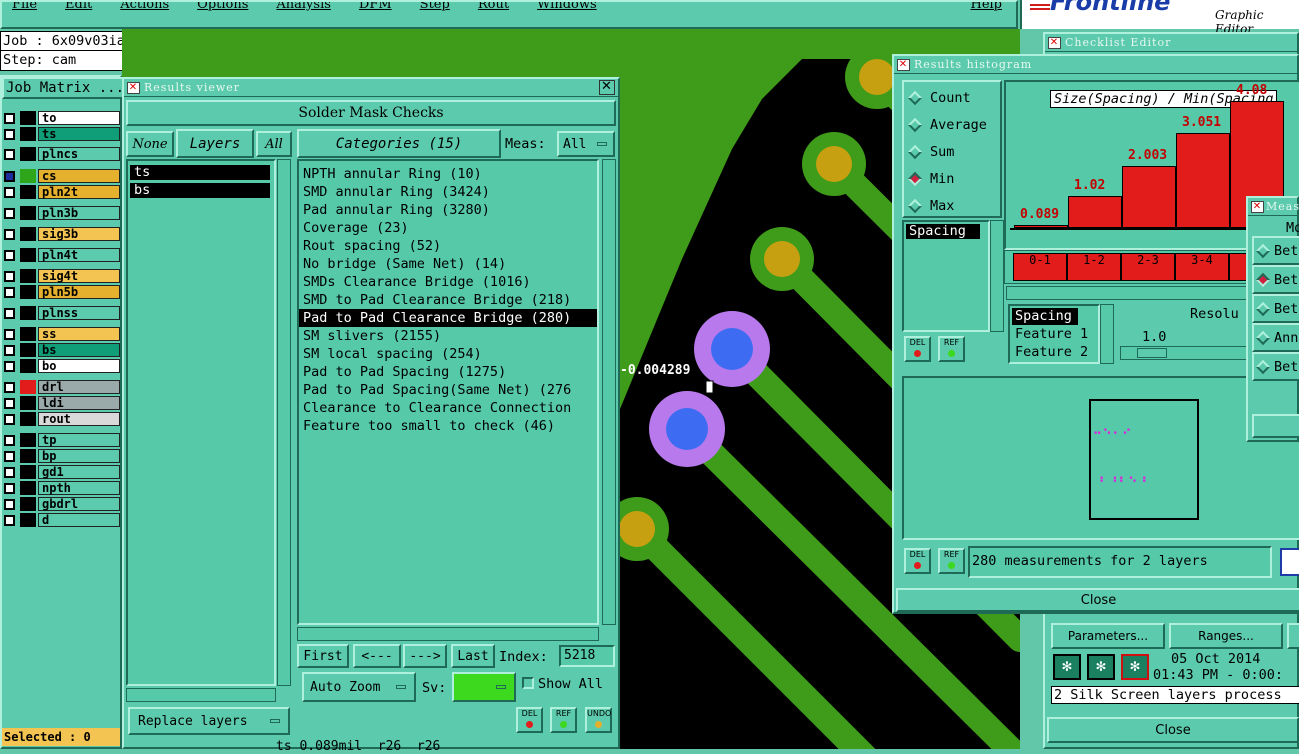  I want to click on layer-row-pln5b: pln5b, so click(62, 292).